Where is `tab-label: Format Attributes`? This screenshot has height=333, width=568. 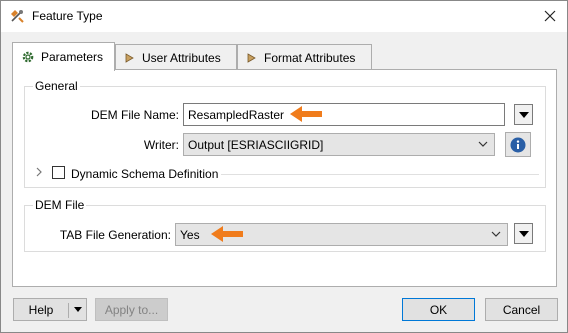 tab-label: Format Attributes is located at coordinates (310, 57).